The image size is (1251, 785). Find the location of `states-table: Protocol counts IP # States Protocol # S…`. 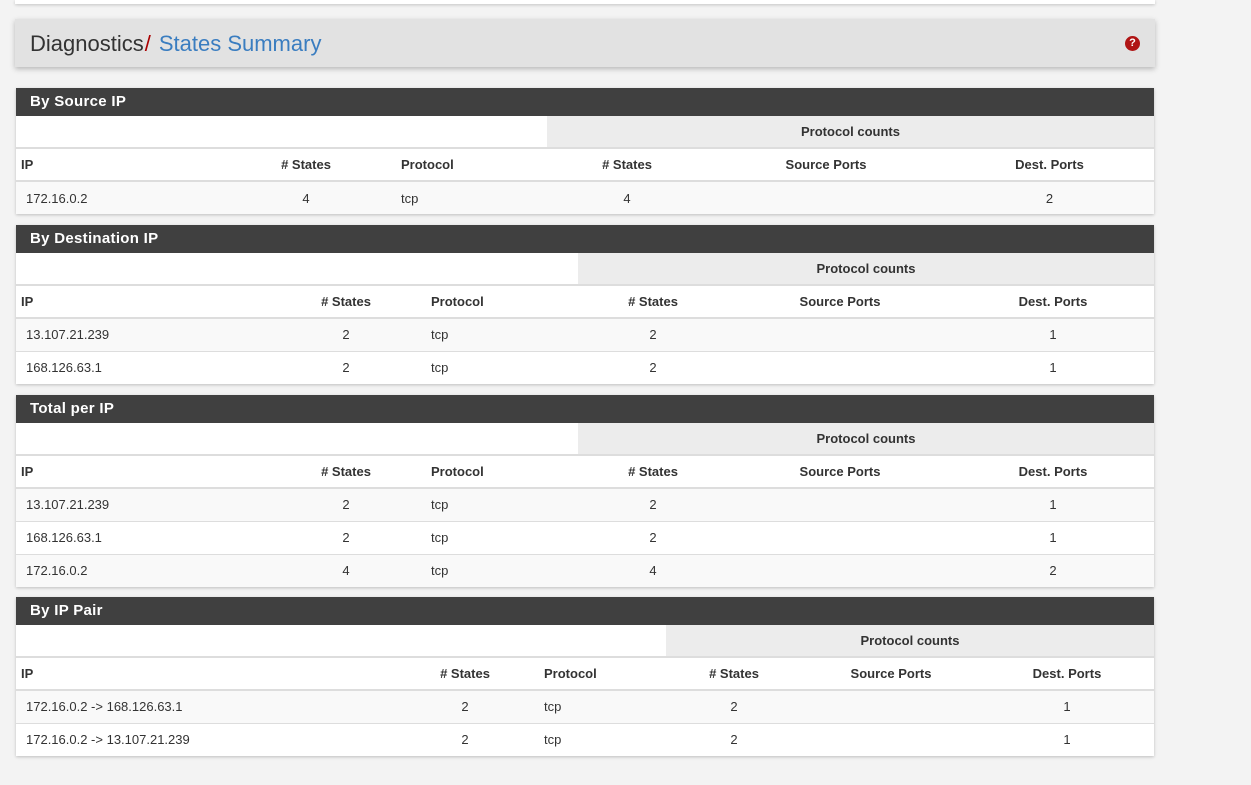

states-table: Protocol counts IP # States Protocol # S… is located at coordinates (585, 165).